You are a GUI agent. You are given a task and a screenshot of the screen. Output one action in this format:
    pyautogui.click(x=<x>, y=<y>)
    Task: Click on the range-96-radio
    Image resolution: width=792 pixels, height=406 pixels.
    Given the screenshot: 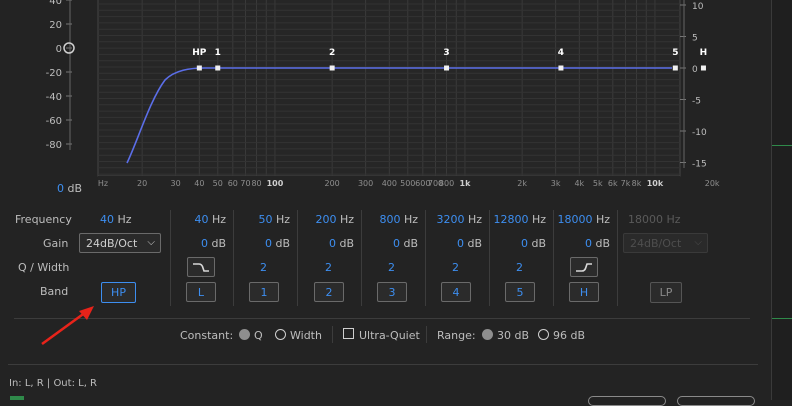 What is the action you would take?
    pyautogui.click(x=543, y=334)
    